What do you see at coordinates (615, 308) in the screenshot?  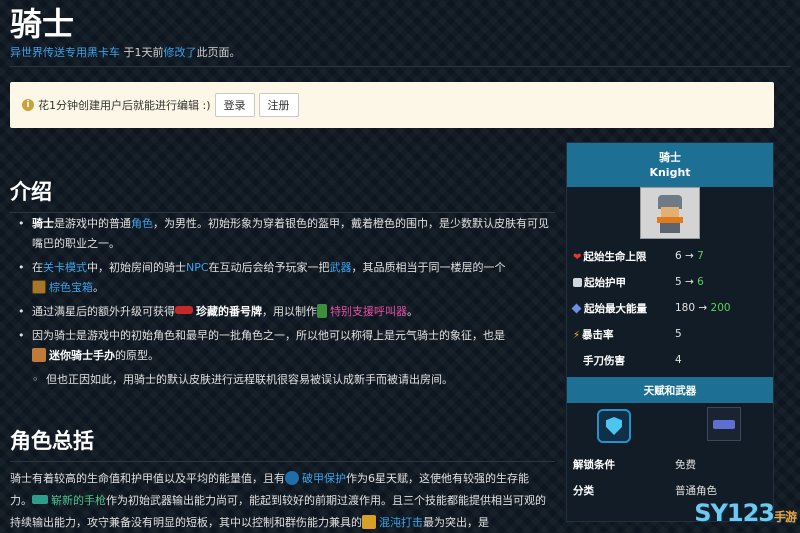 I see `stat-label: 起始最大能量` at bounding box center [615, 308].